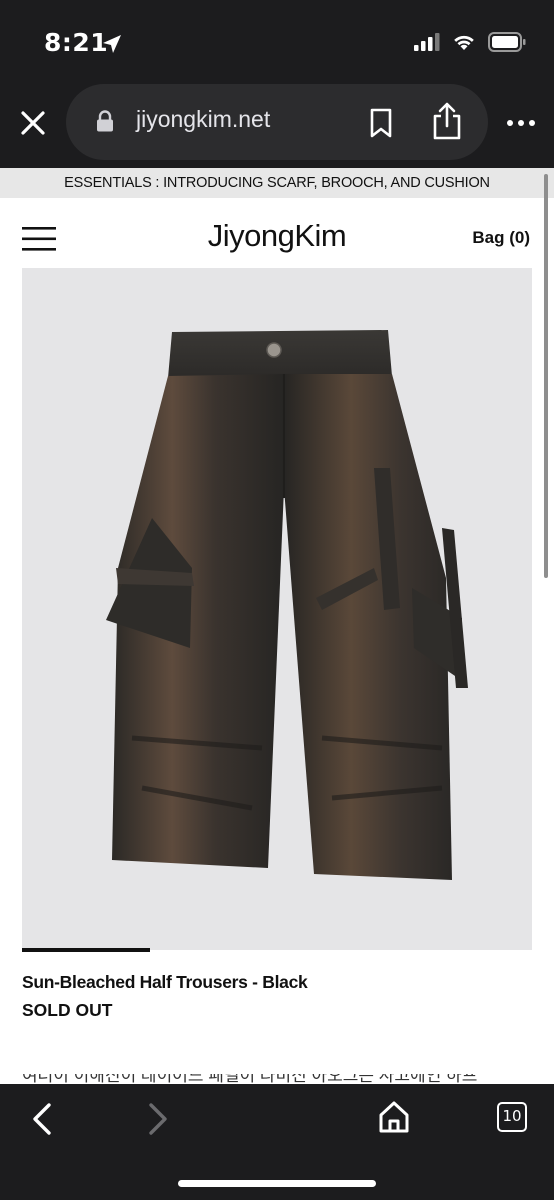 Image resolution: width=554 pixels, height=1200 pixels. I want to click on home-icon, so click(394, 1117).